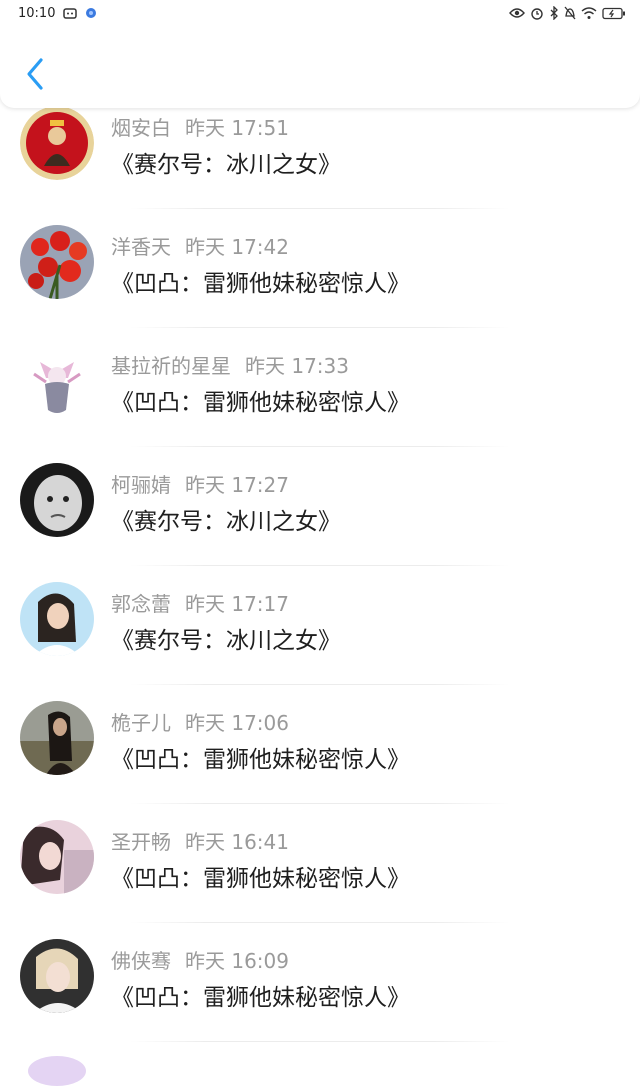 The image size is (640, 1086). Describe the element at coordinates (537, 14) in the screenshot. I see `alarm-icon` at that location.